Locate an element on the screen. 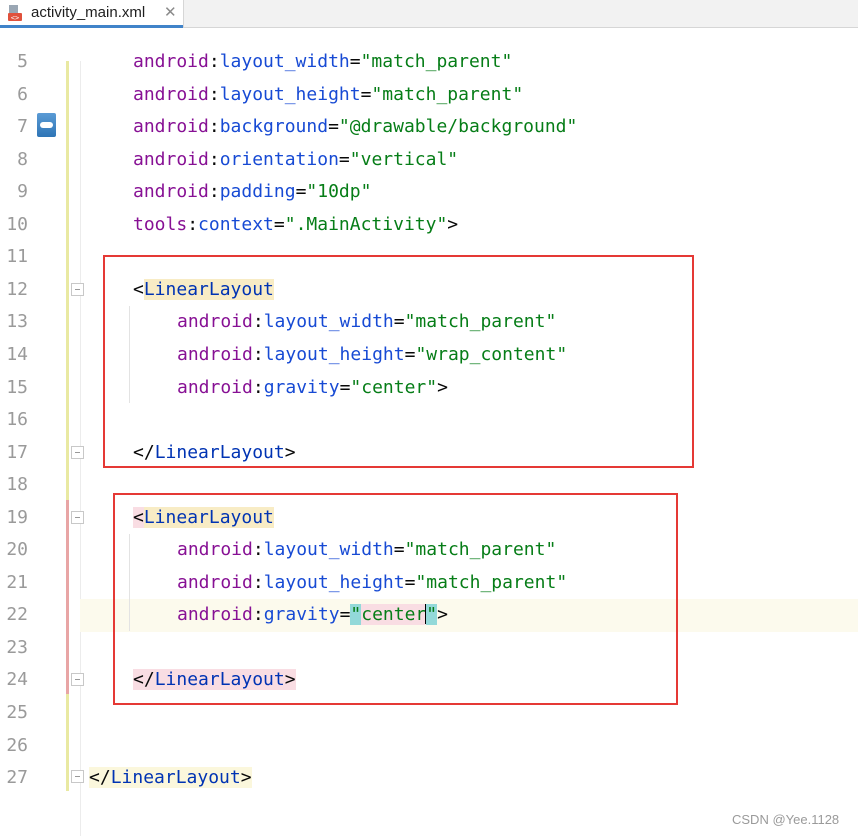  line-number: 25 is located at coordinates (17, 712).